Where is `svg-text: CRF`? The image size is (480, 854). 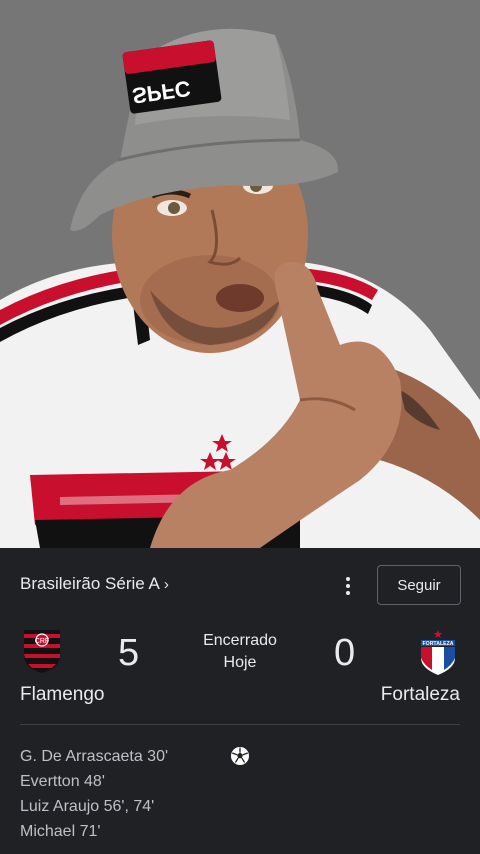 svg-text: CRF is located at coordinates (42, 641).